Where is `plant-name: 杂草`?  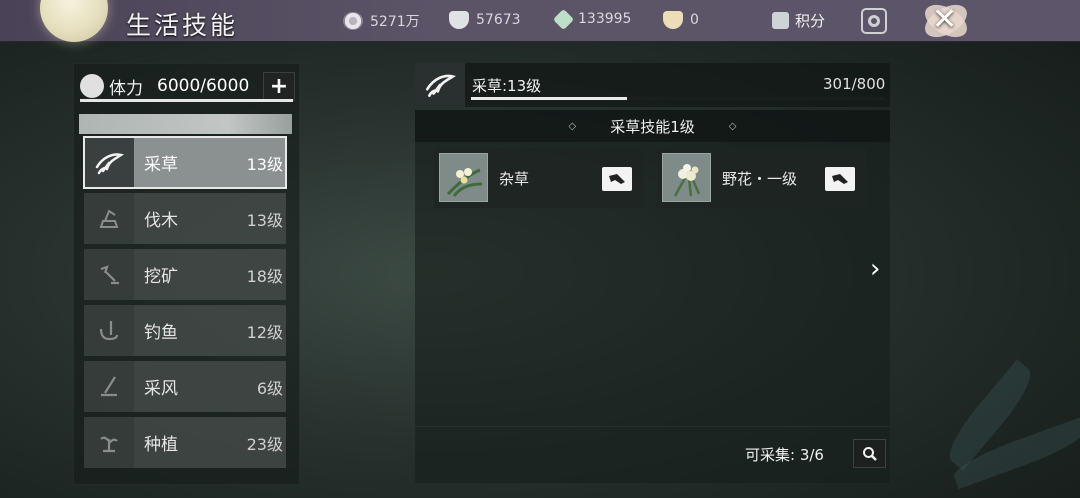
plant-name: 杂草 is located at coordinates (514, 179).